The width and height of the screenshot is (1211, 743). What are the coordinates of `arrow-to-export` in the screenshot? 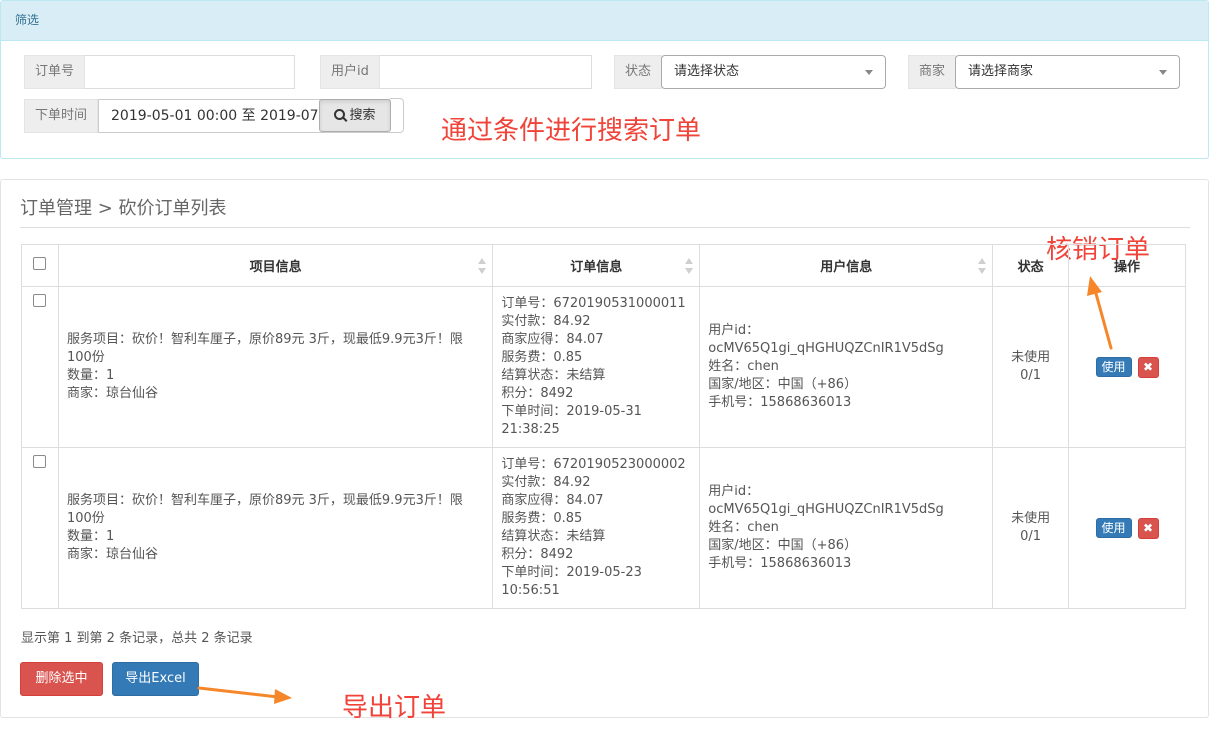 It's located at (244, 695).